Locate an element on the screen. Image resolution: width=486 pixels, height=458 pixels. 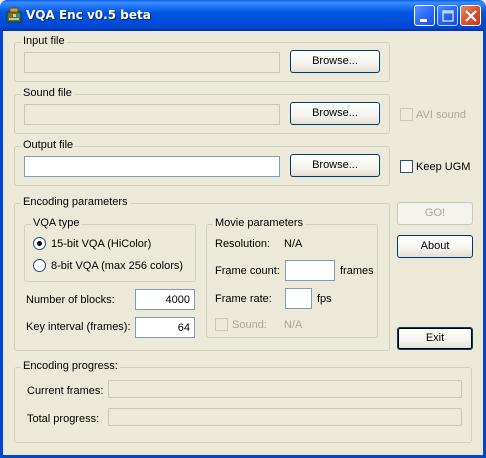
output-file-field is located at coordinates (152, 166).